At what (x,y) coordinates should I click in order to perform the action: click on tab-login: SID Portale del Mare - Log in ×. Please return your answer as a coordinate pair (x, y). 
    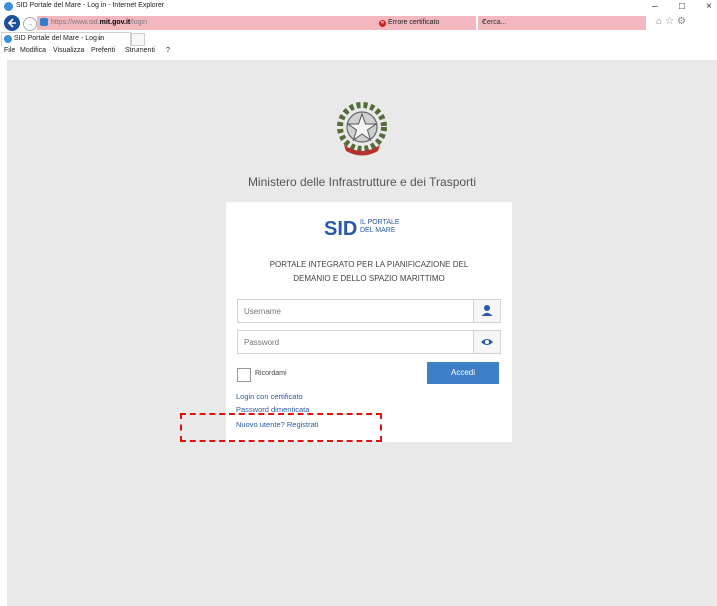
    Looking at the image, I should click on (66, 39).